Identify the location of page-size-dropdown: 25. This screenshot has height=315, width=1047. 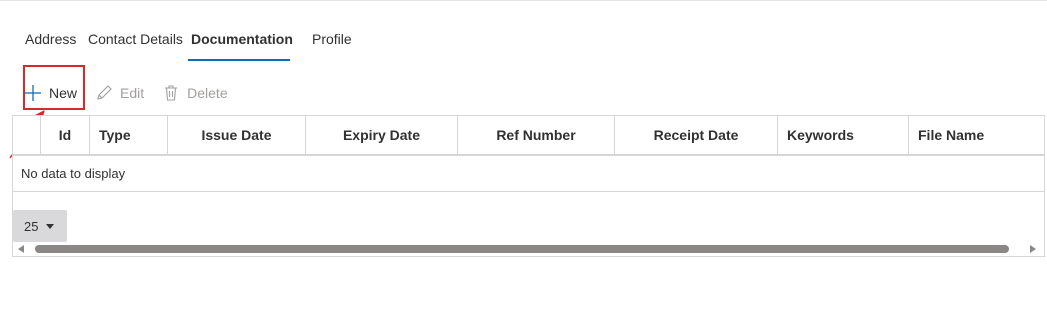
(40, 226).